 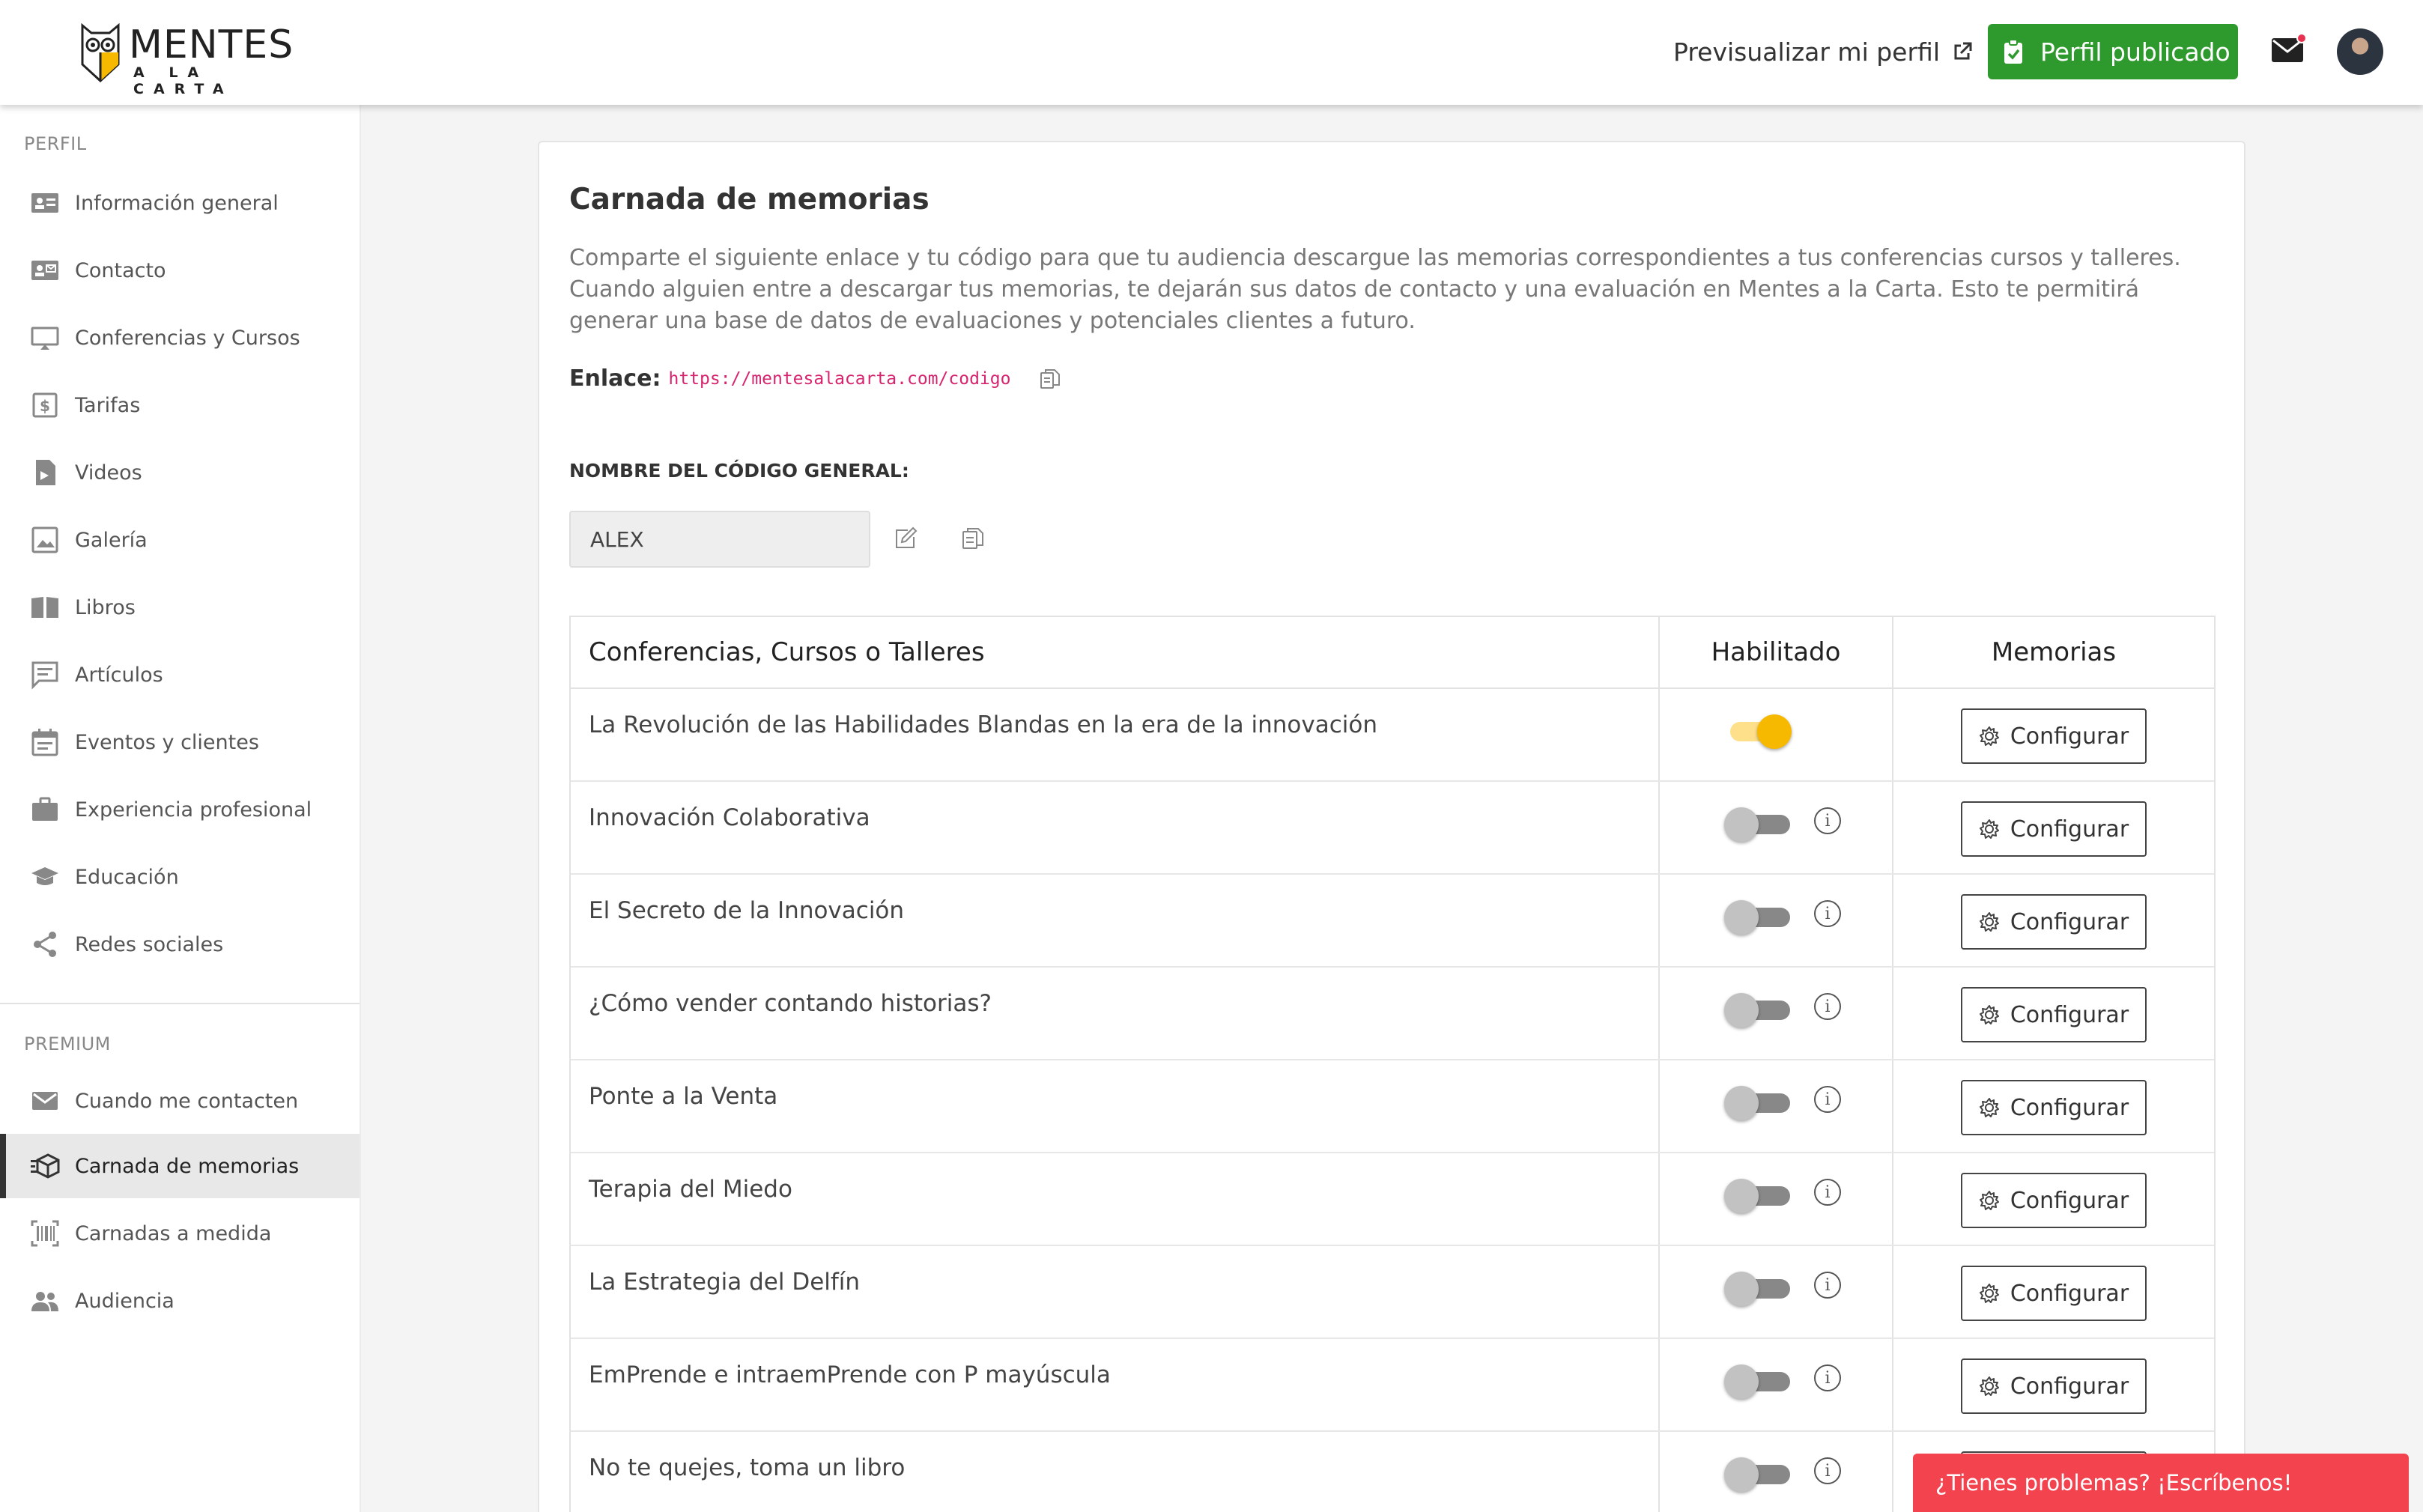 I want to click on sidebar-item-label: Tarifas, so click(x=108, y=405).